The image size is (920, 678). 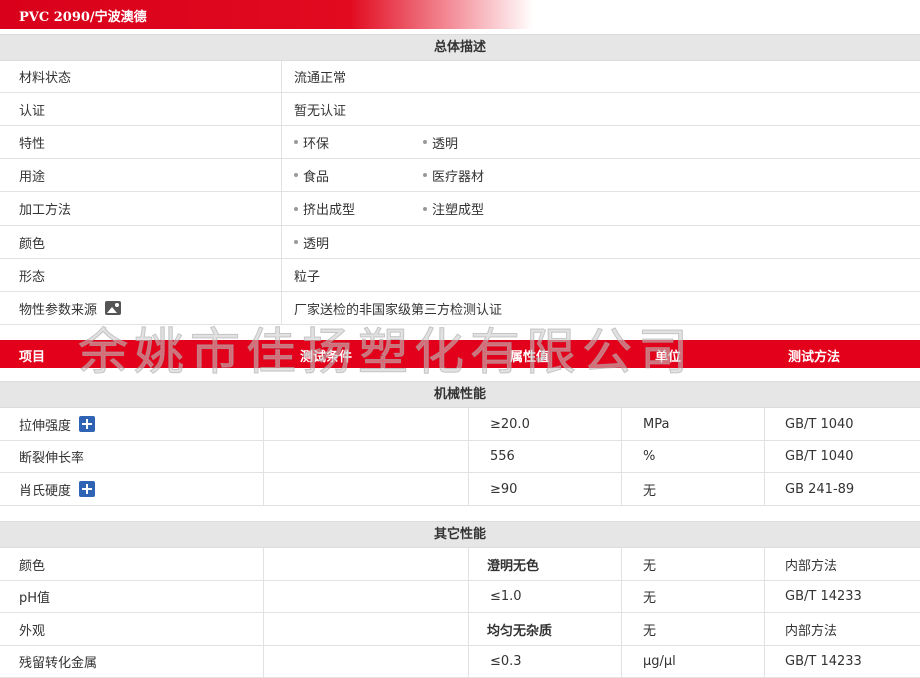 I want to click on property-method: GB/T 1040, so click(x=819, y=424).